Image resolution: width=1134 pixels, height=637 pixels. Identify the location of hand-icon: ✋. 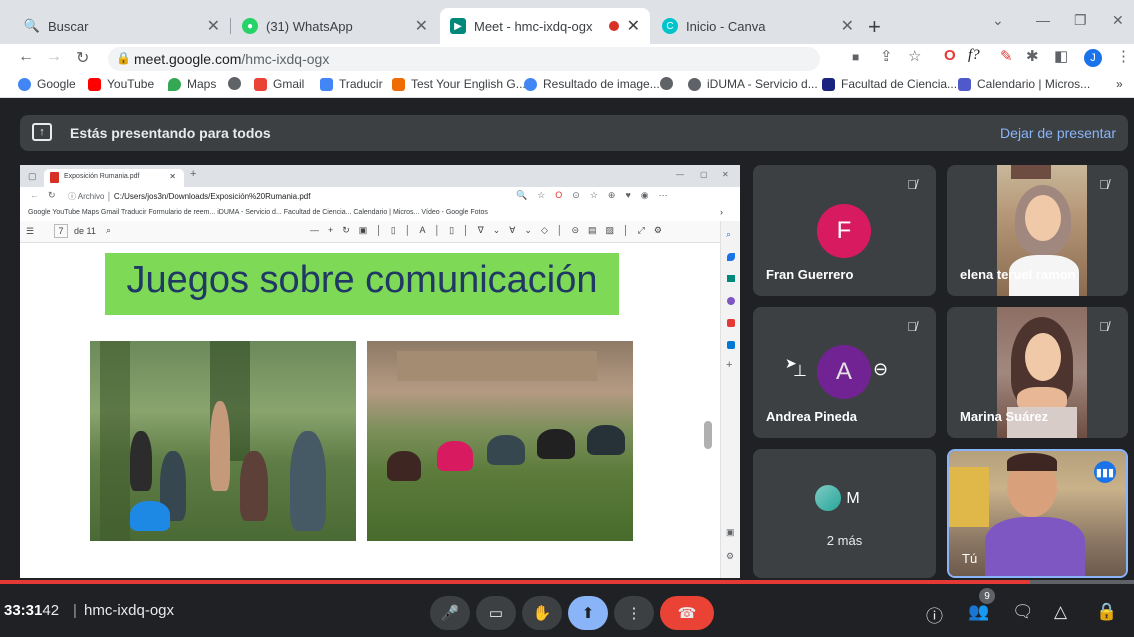
(542, 613).